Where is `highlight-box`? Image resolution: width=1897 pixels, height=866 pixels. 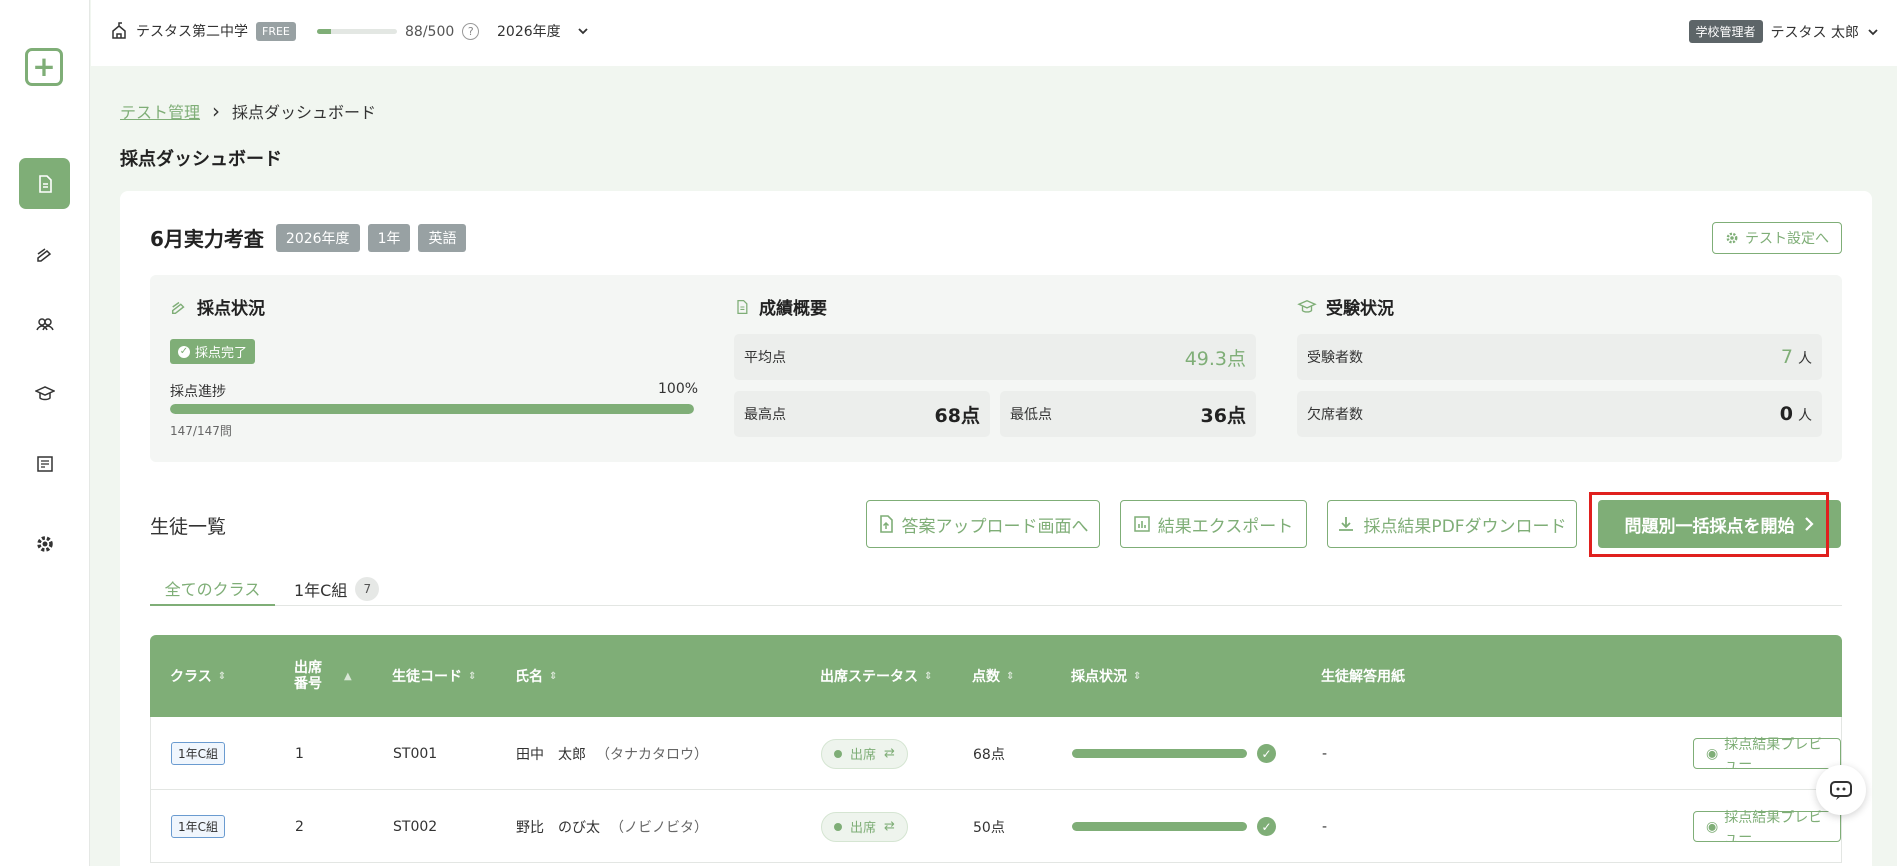
highlight-box is located at coordinates (1709, 524).